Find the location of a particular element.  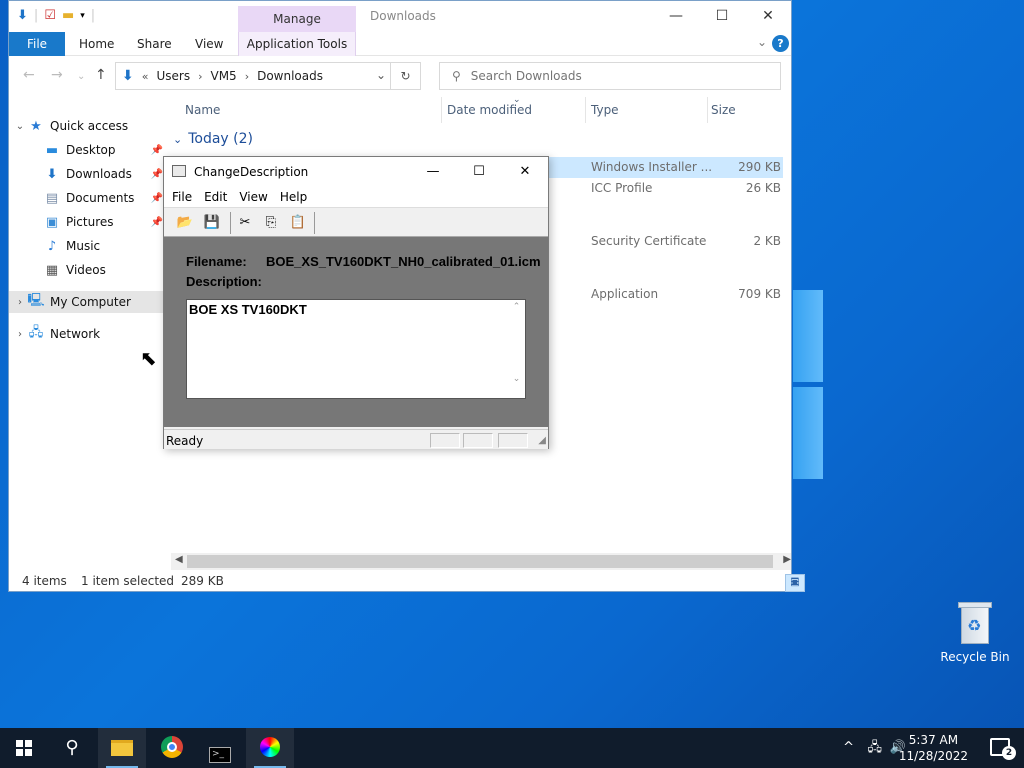

downloads-folder-icon: ⬇ is located at coordinates (128, 76).